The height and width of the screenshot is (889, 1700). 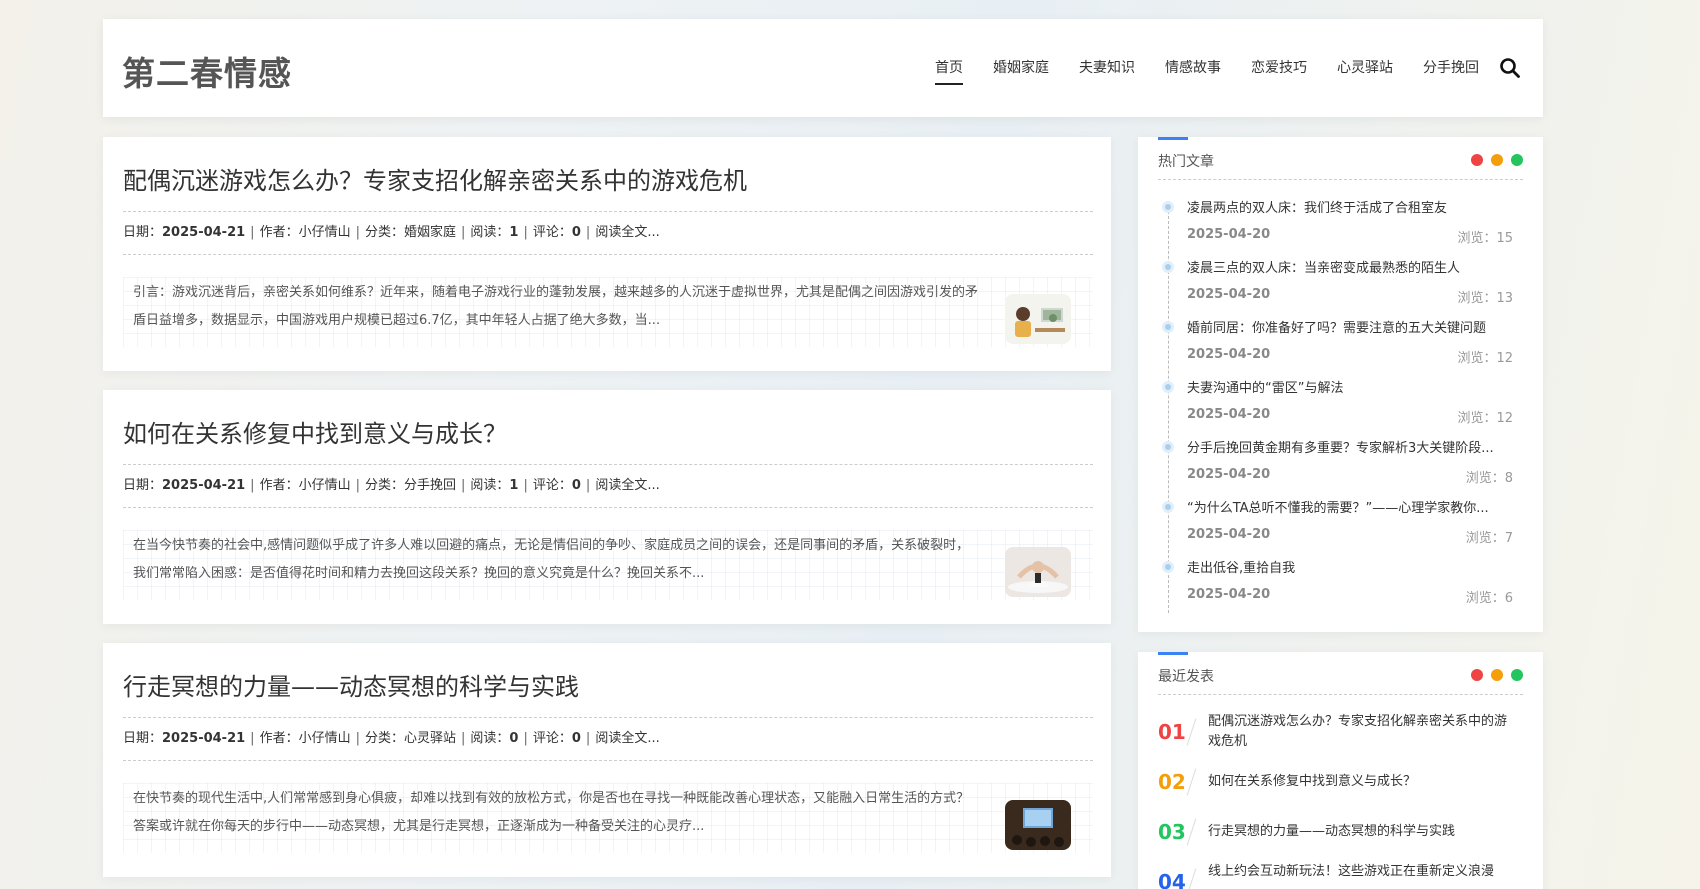 What do you see at coordinates (143, 738) in the screenshot?
I see `date-label: 日期：` at bounding box center [143, 738].